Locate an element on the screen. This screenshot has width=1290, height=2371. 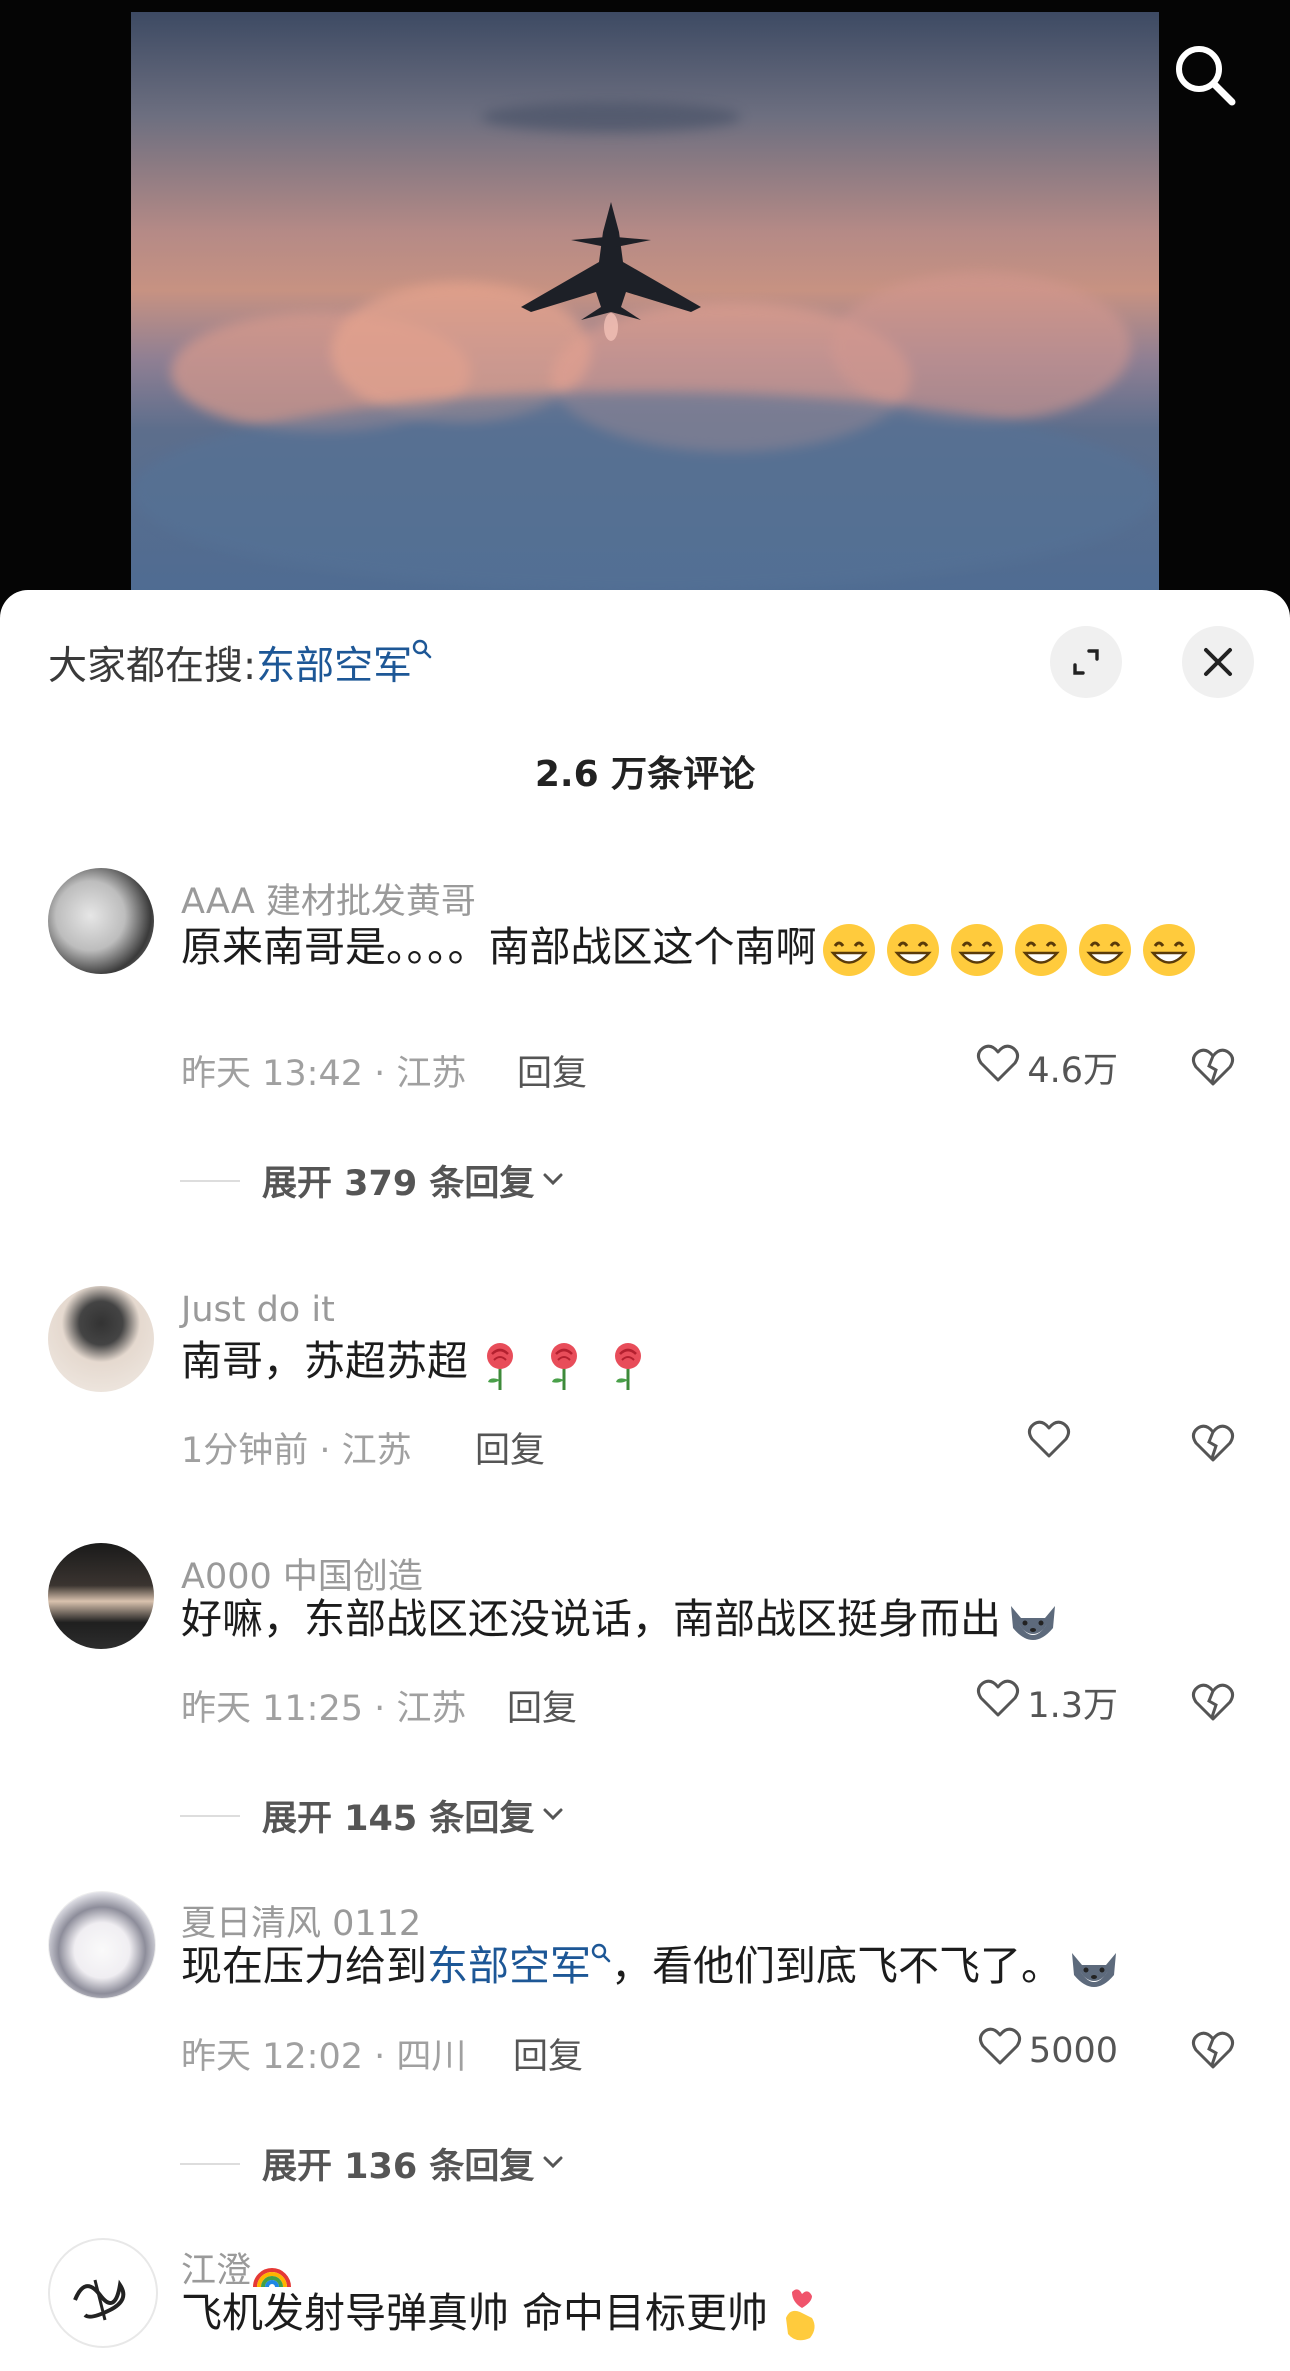
hot-search-bar: 大家都在搜:东部空军 is located at coordinates (240, 663).